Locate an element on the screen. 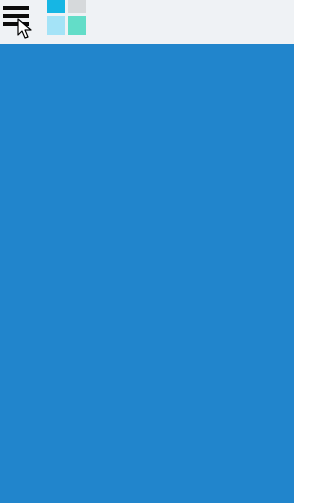 The height and width of the screenshot is (503, 320). app-logo-icon is located at coordinates (67, 17).